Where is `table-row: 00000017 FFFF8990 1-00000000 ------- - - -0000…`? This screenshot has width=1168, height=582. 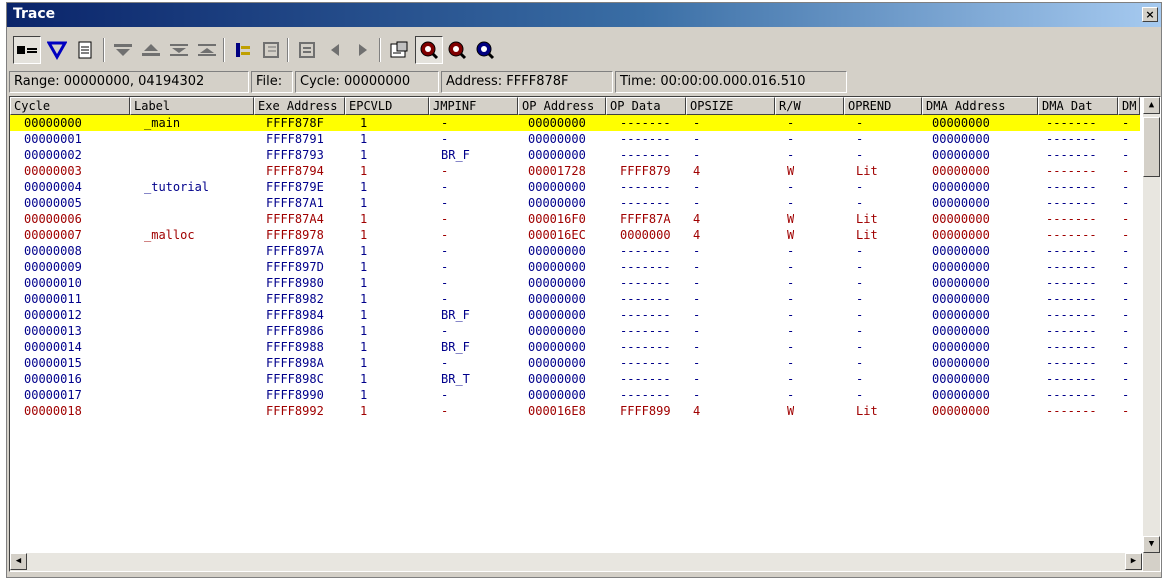
table-row: 00000017 FFFF8990 1-00000000 ------- - - -0000… is located at coordinates (575, 395).